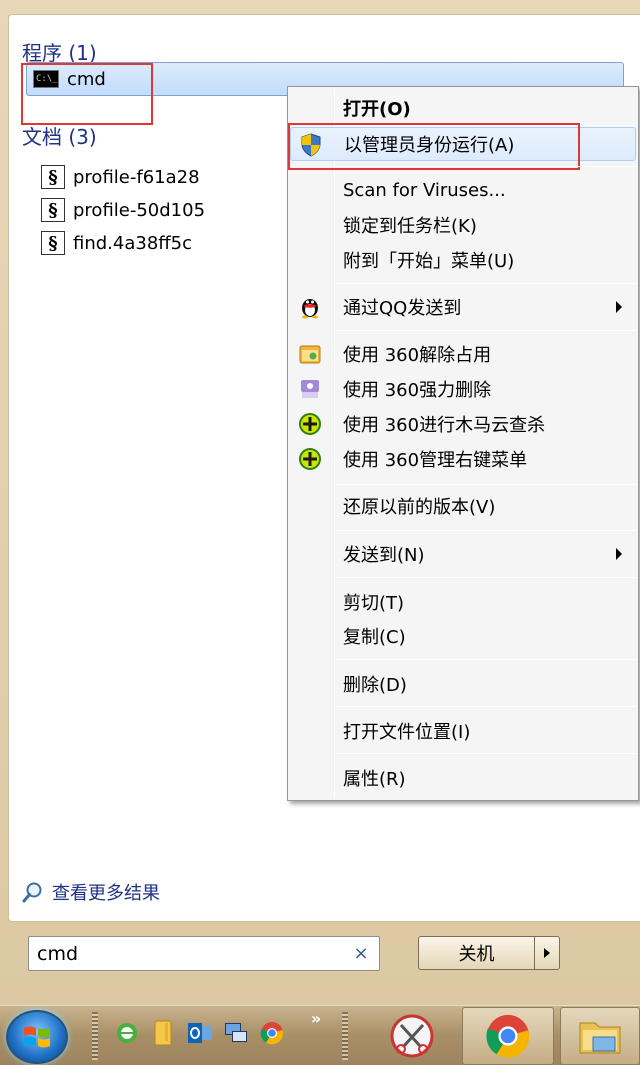 This screenshot has width=640, height=1065. I want to click on menu-item-360-trojan-scan: 使用 360进行木马云查杀, so click(463, 424).